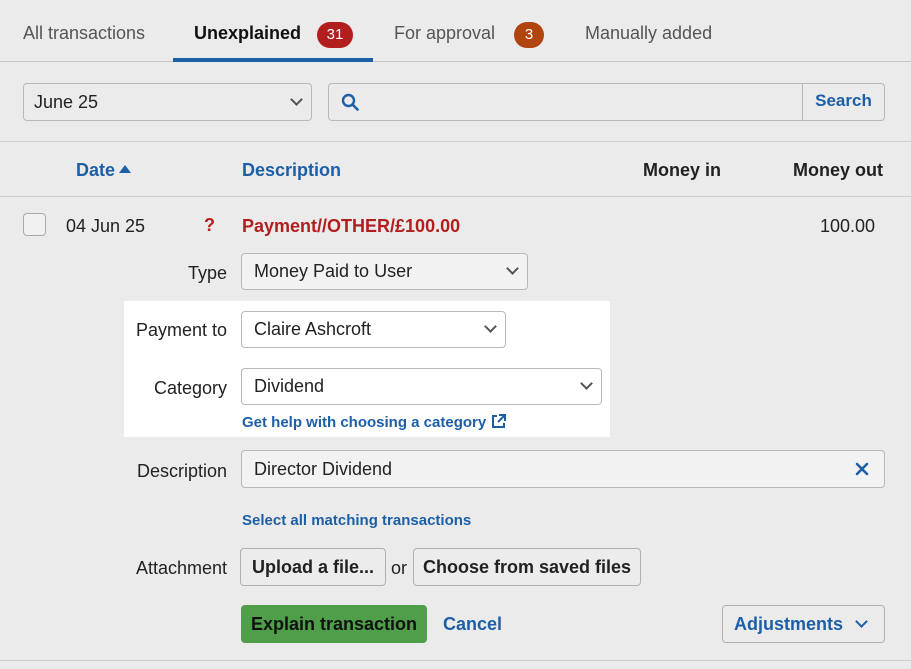 This screenshot has width=911, height=669. I want to click on adjustments-button: Adjustments, so click(803, 624).